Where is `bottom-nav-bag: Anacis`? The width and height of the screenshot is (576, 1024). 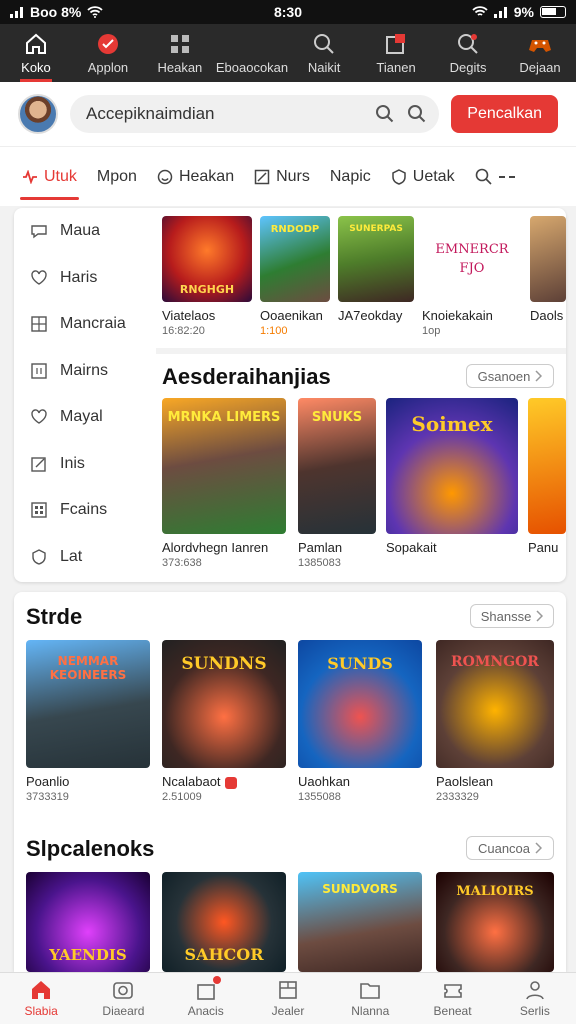
bottom-nav-bag: Anacis is located at coordinates (206, 998).